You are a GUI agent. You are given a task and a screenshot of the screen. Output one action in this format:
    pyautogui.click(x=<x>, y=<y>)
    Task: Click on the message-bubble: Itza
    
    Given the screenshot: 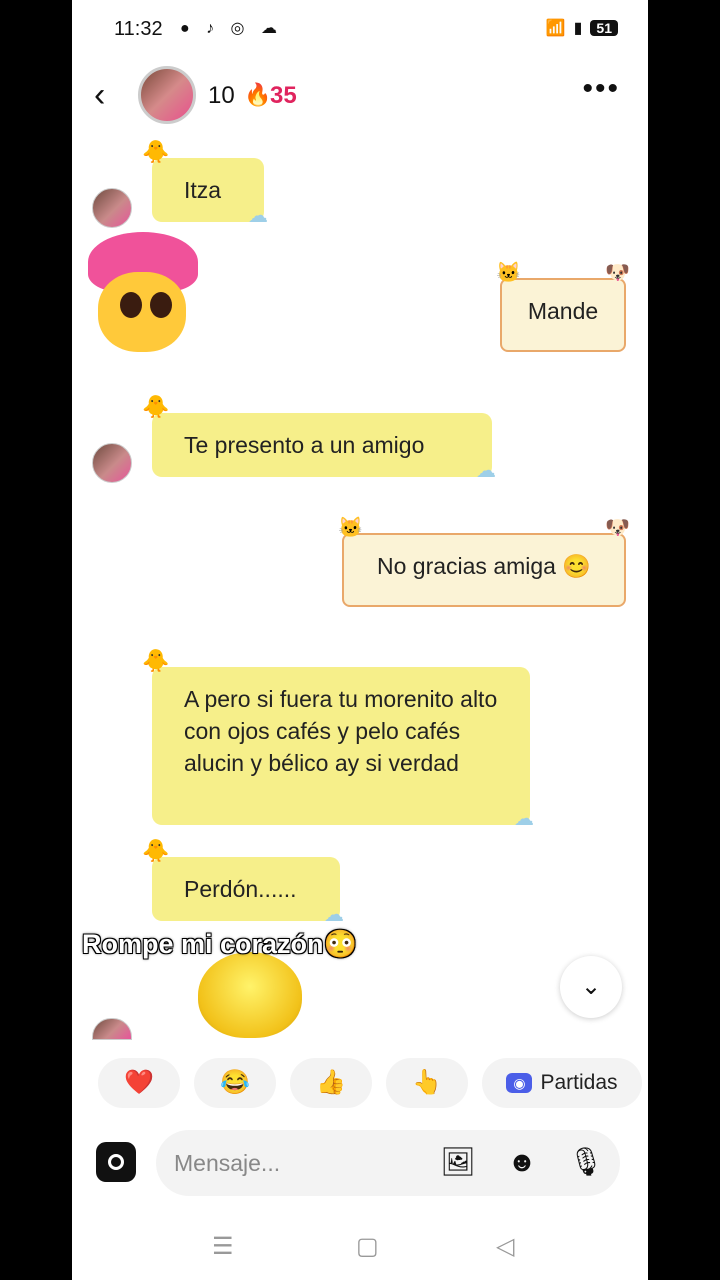 What is the action you would take?
    pyautogui.click(x=205, y=184)
    